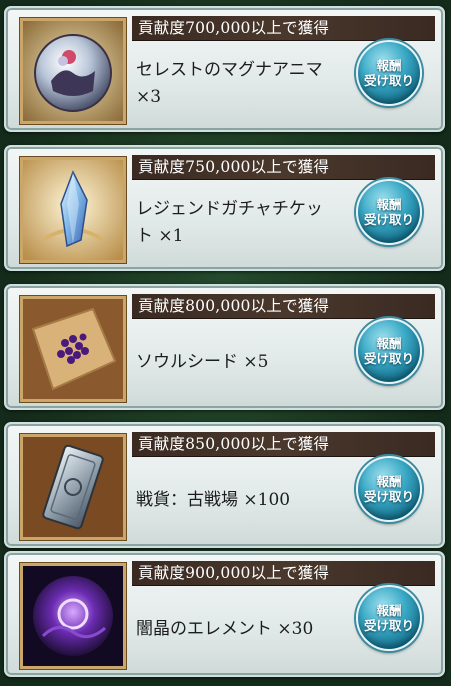  What do you see at coordinates (283, 28) in the screenshot?
I see `reward-condition: 貢献度700,000以上で獲得` at bounding box center [283, 28].